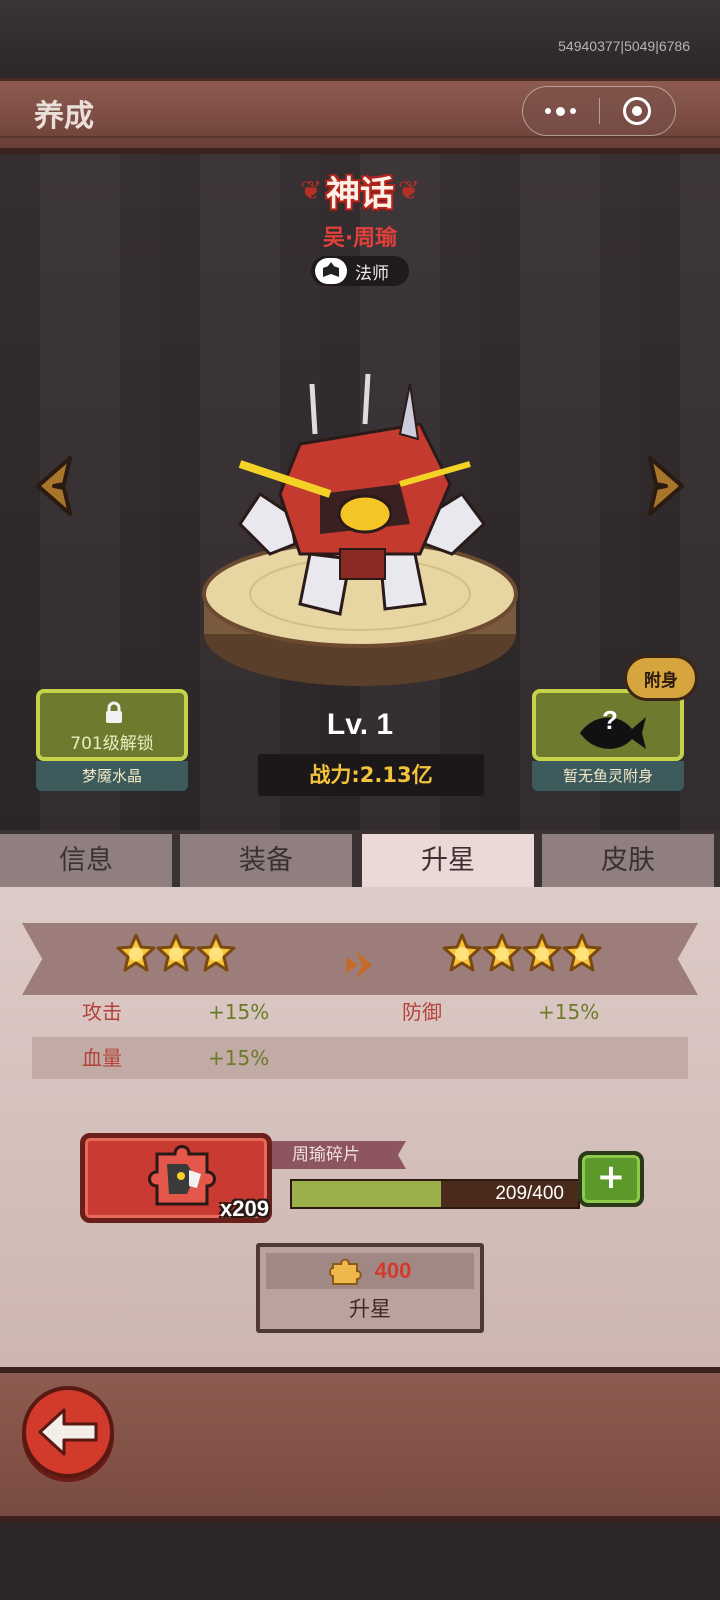 This screenshot has height=1600, width=720. What do you see at coordinates (628, 860) in the screenshot?
I see `tab-skin: 皮肤` at bounding box center [628, 860].